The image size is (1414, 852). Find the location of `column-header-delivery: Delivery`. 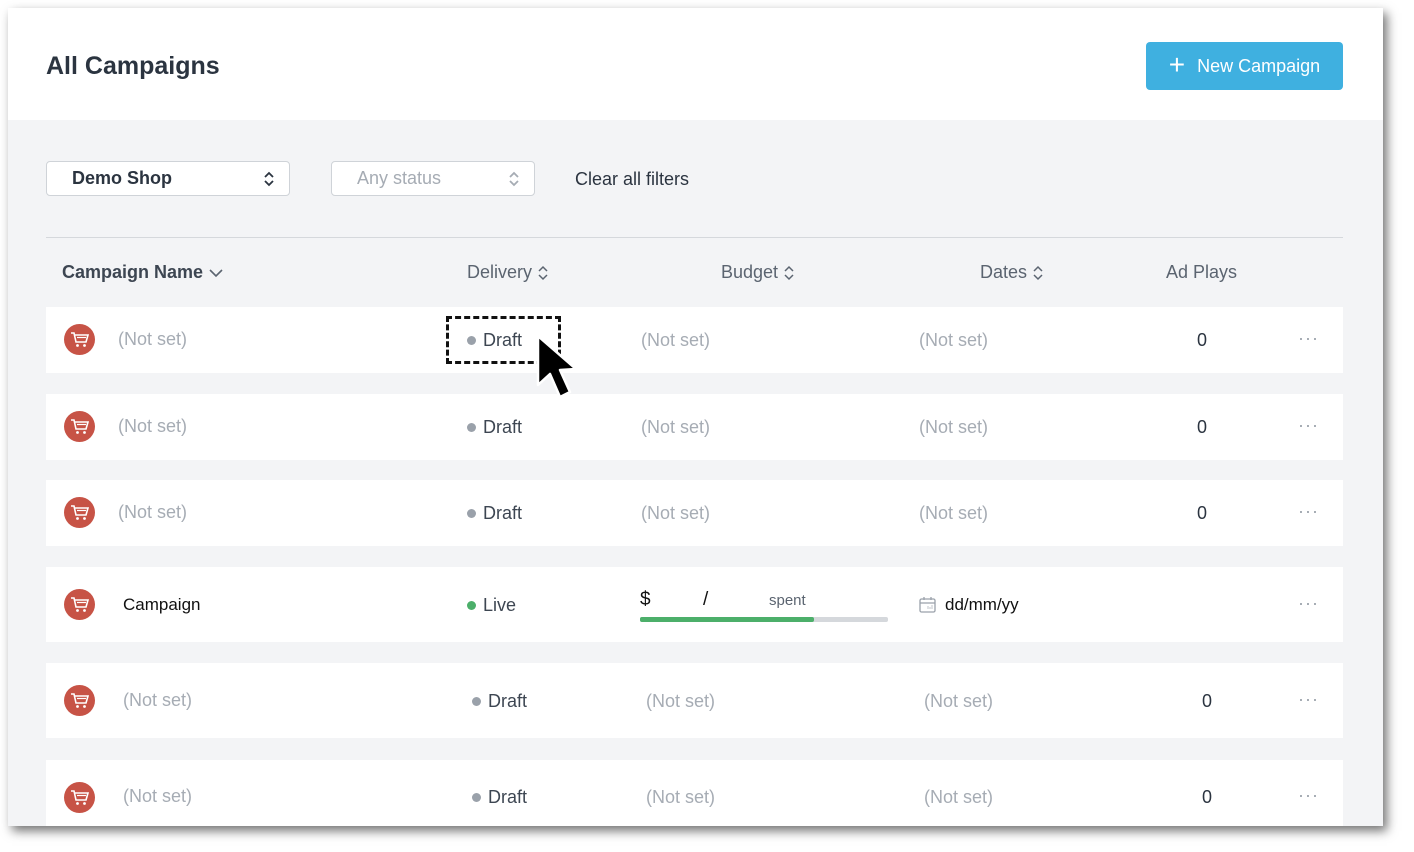

column-header-delivery: Delivery is located at coordinates (507, 272).